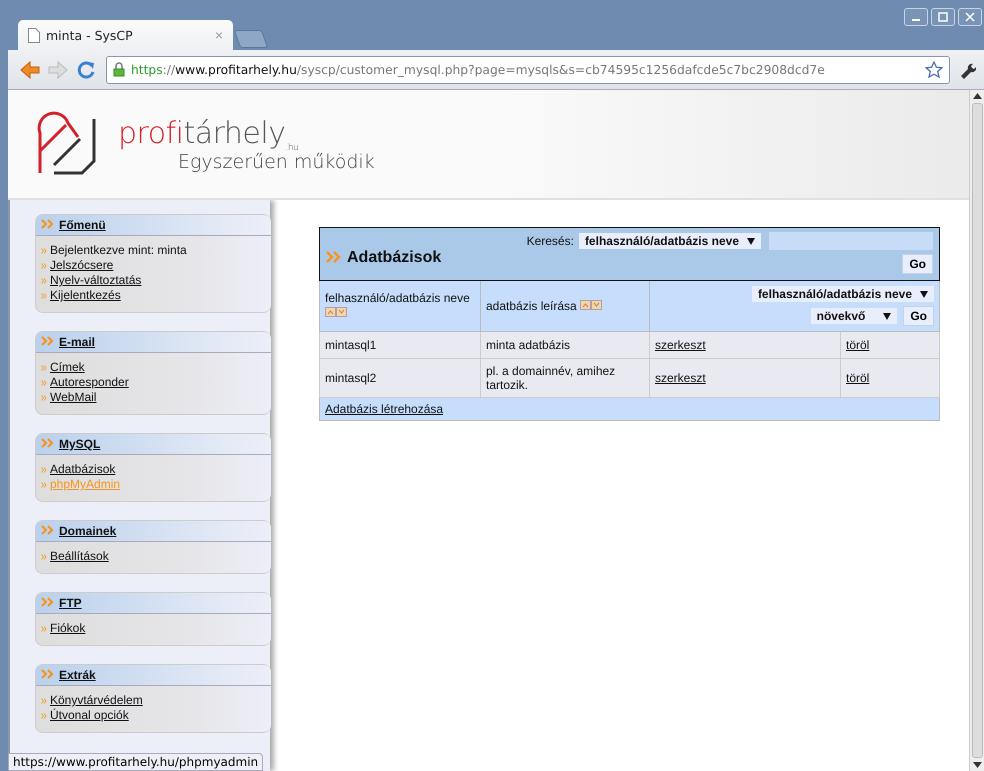 This screenshot has height=771, width=984. I want to click on search-label: Keresés:, so click(550, 241).